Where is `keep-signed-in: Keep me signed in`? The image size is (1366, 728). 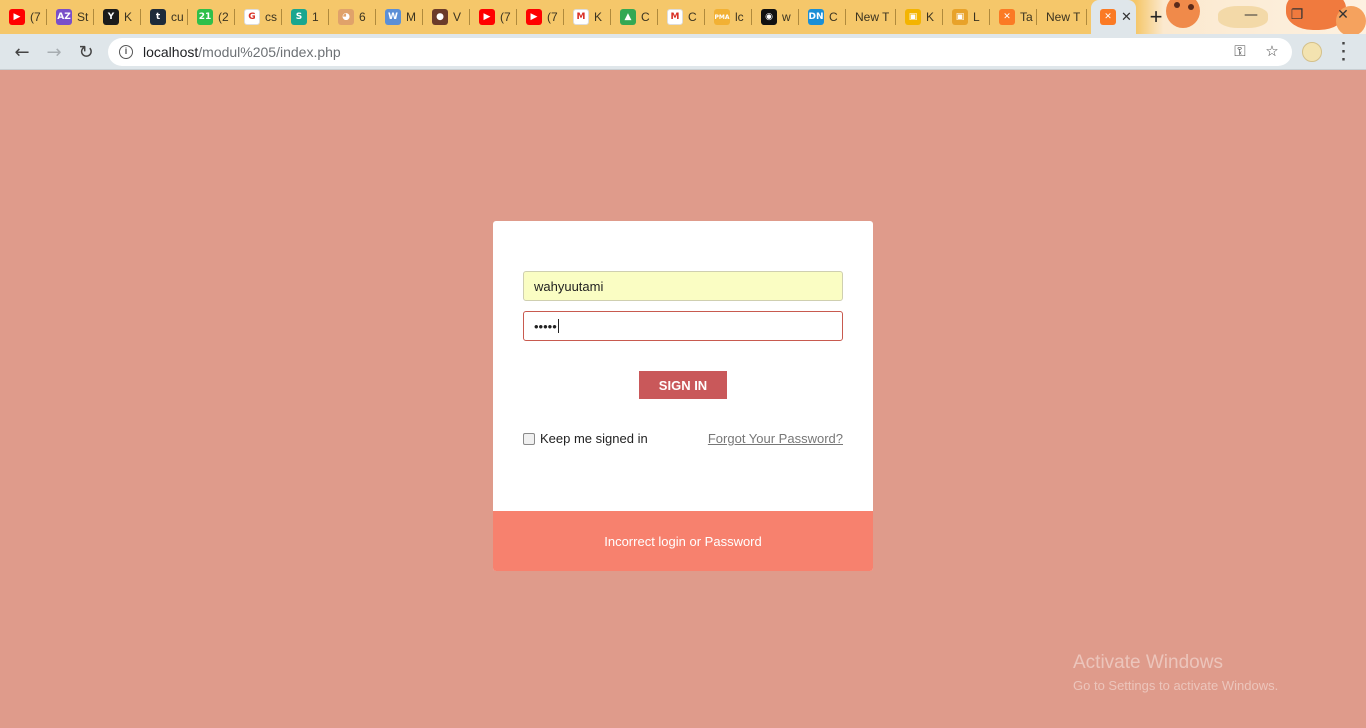
keep-signed-in: Keep me signed in is located at coordinates (585, 438).